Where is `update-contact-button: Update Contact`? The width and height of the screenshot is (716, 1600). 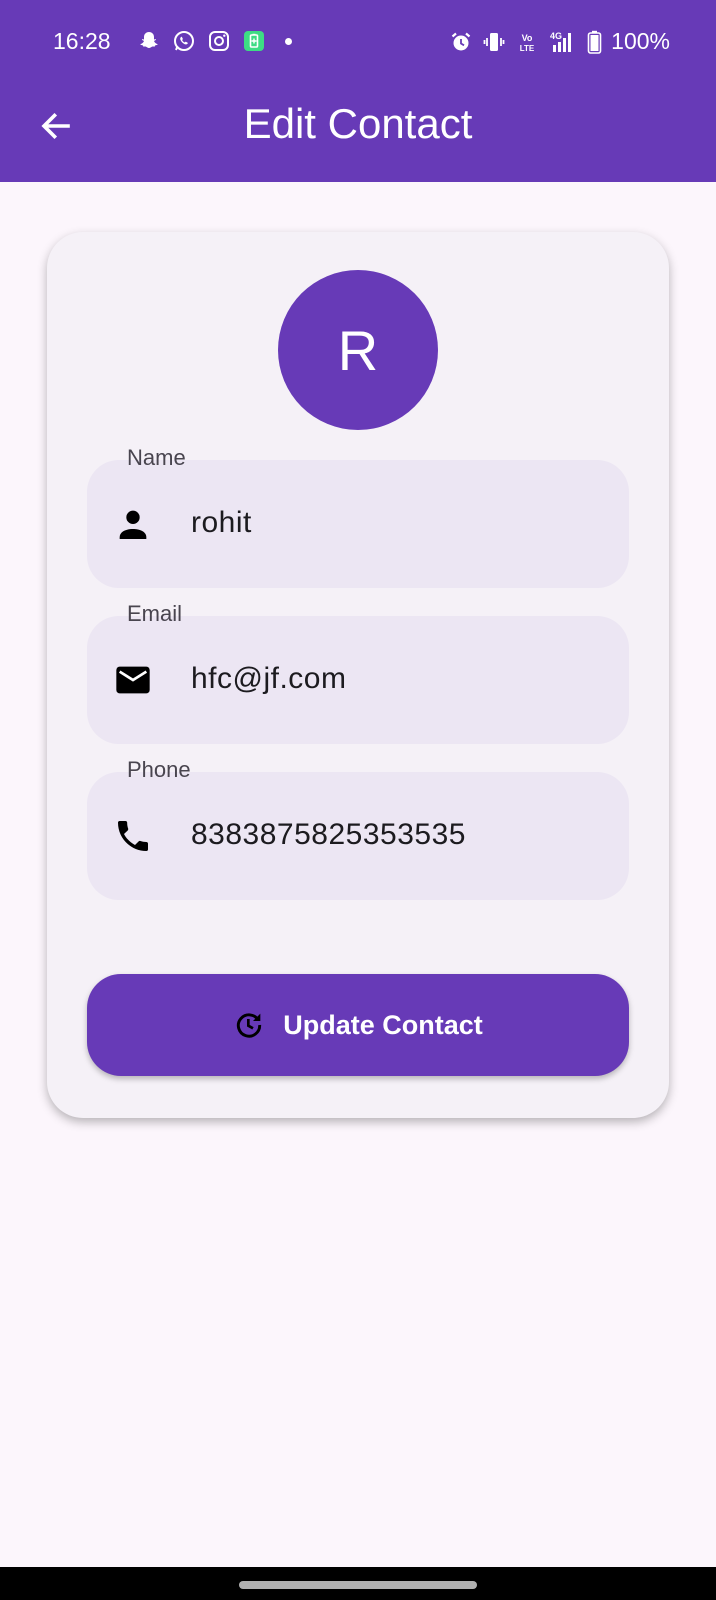 update-contact-button: Update Contact is located at coordinates (358, 1025).